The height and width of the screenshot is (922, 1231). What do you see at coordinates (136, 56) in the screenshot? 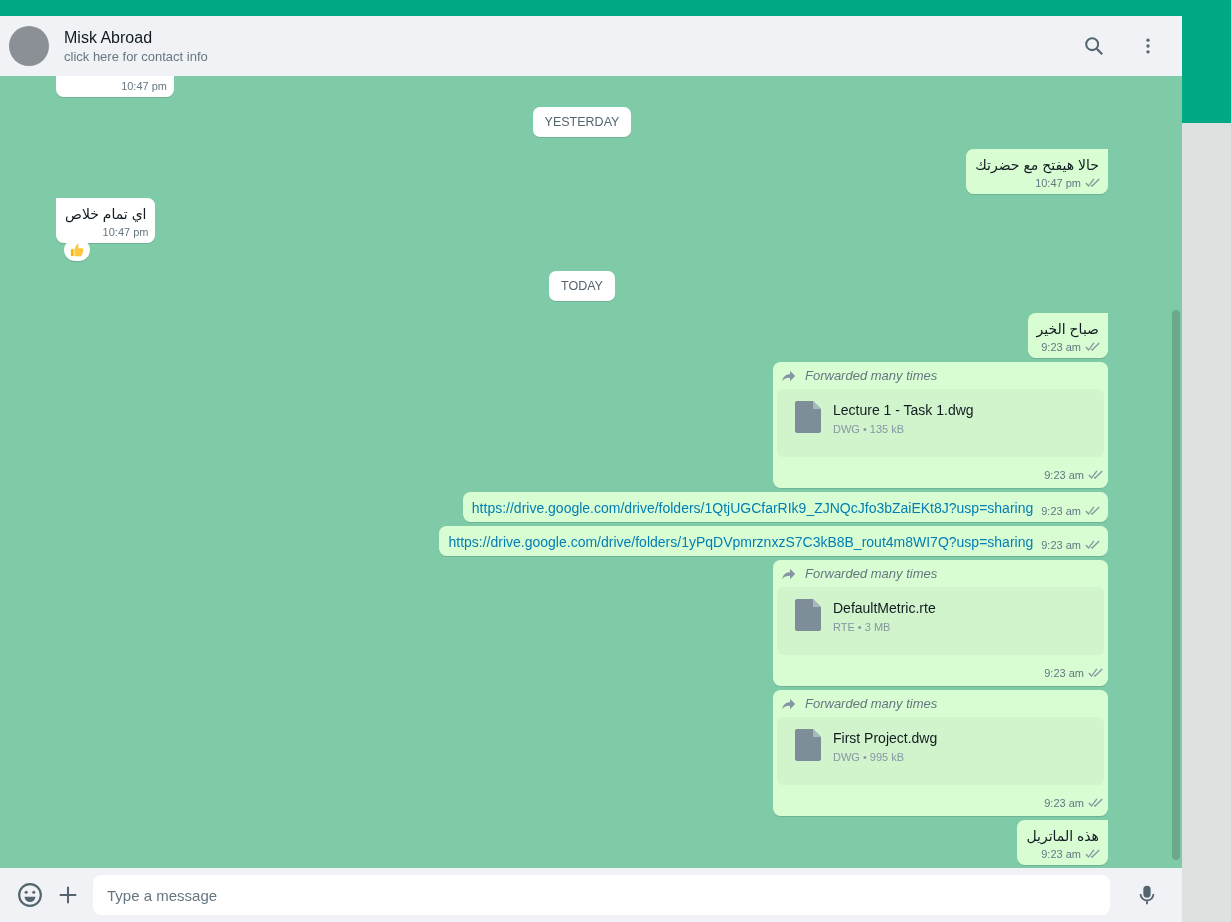
I see `contact-info-hint: click here for contact info` at bounding box center [136, 56].